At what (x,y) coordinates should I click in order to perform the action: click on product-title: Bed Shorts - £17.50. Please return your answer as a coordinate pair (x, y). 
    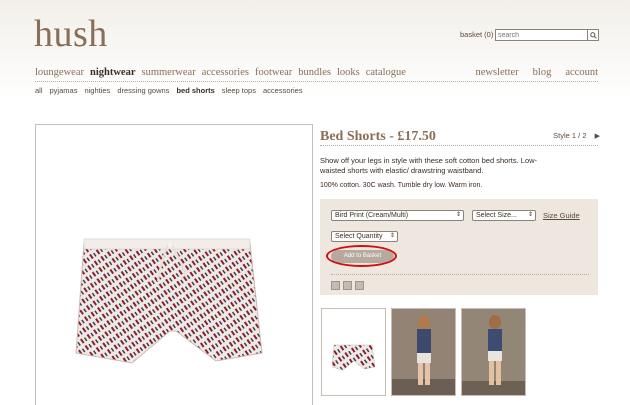
    Looking at the image, I should click on (378, 136).